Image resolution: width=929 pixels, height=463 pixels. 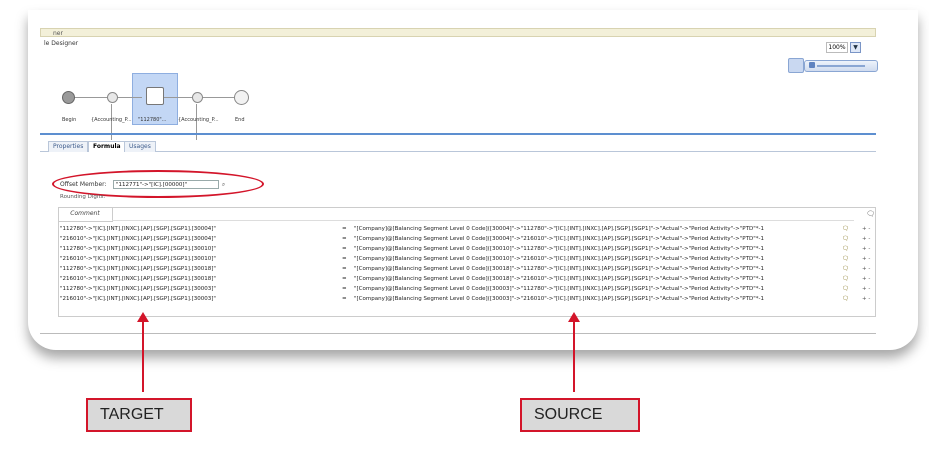 I want to click on source-arrow-line, so click(x=574, y=356).